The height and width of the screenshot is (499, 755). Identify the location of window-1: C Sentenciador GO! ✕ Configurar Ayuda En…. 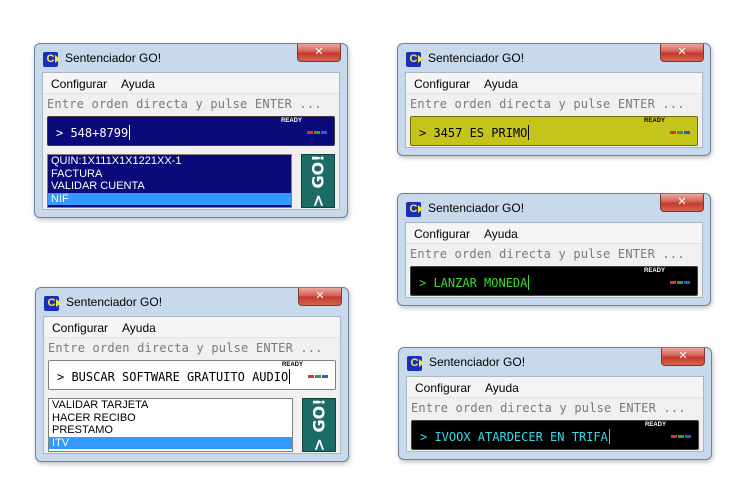
(191, 130).